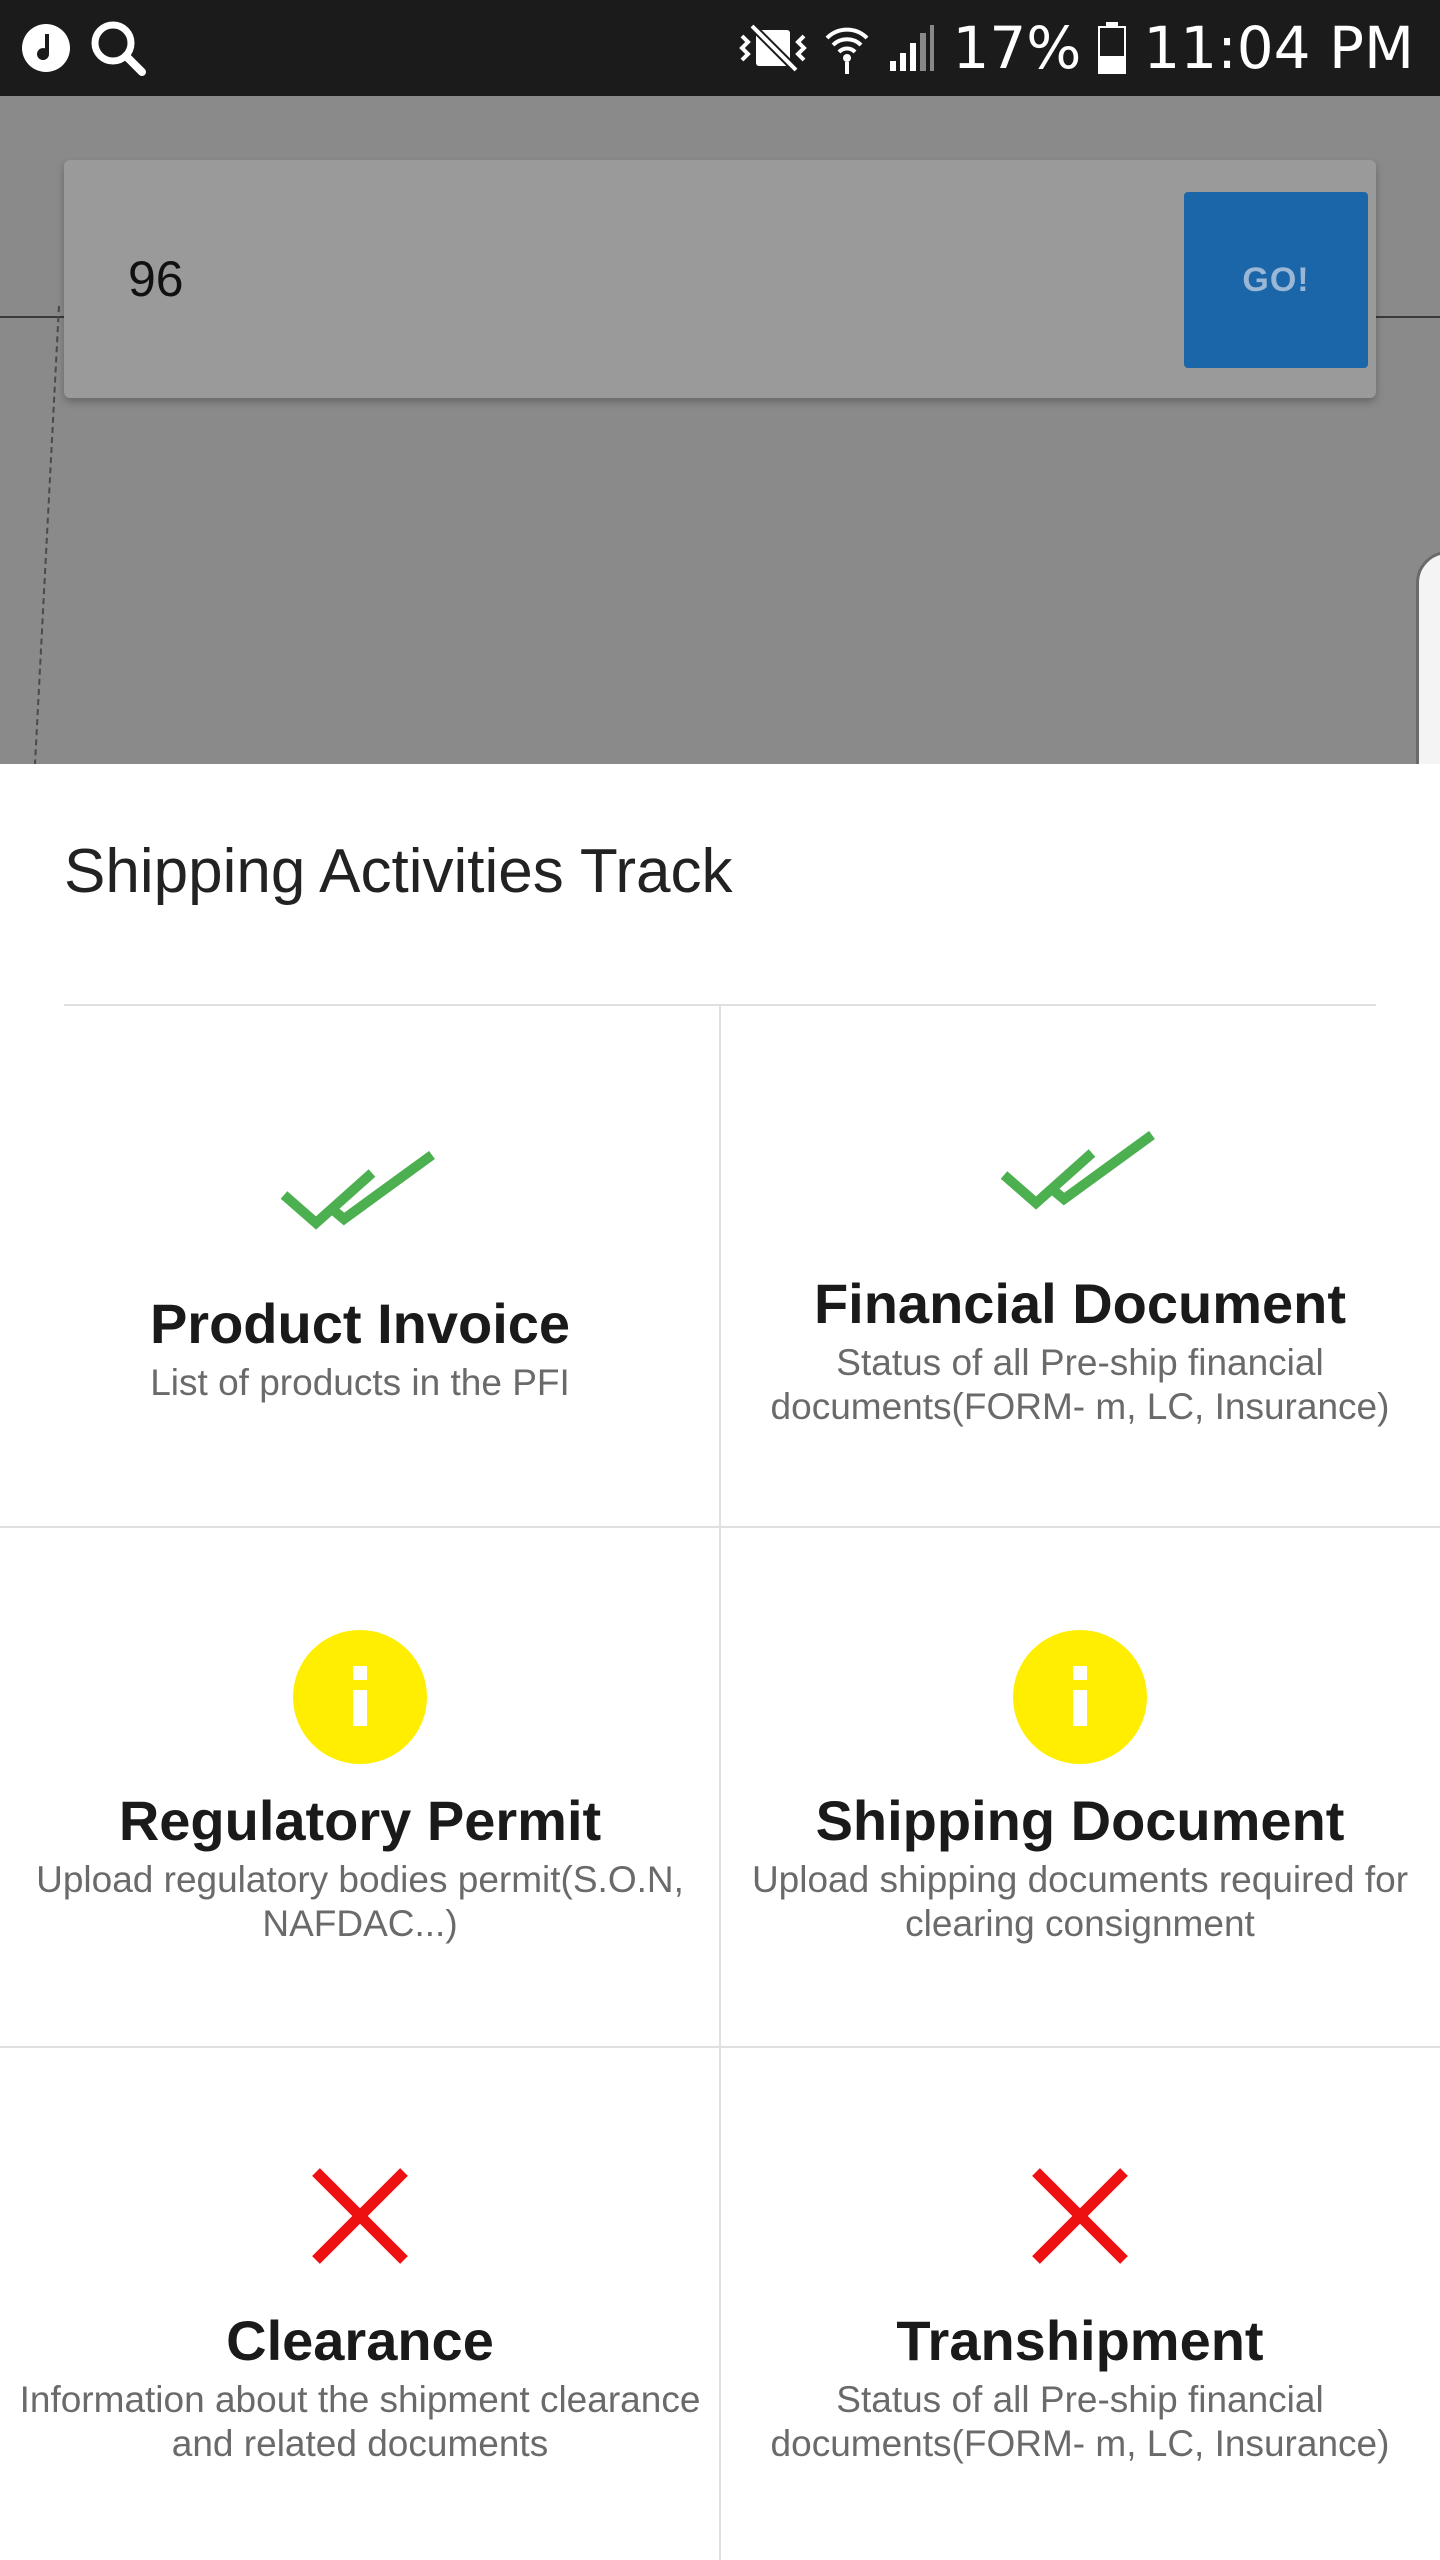  What do you see at coordinates (1428, 658) in the screenshot?
I see `map-edge-panel` at bounding box center [1428, 658].